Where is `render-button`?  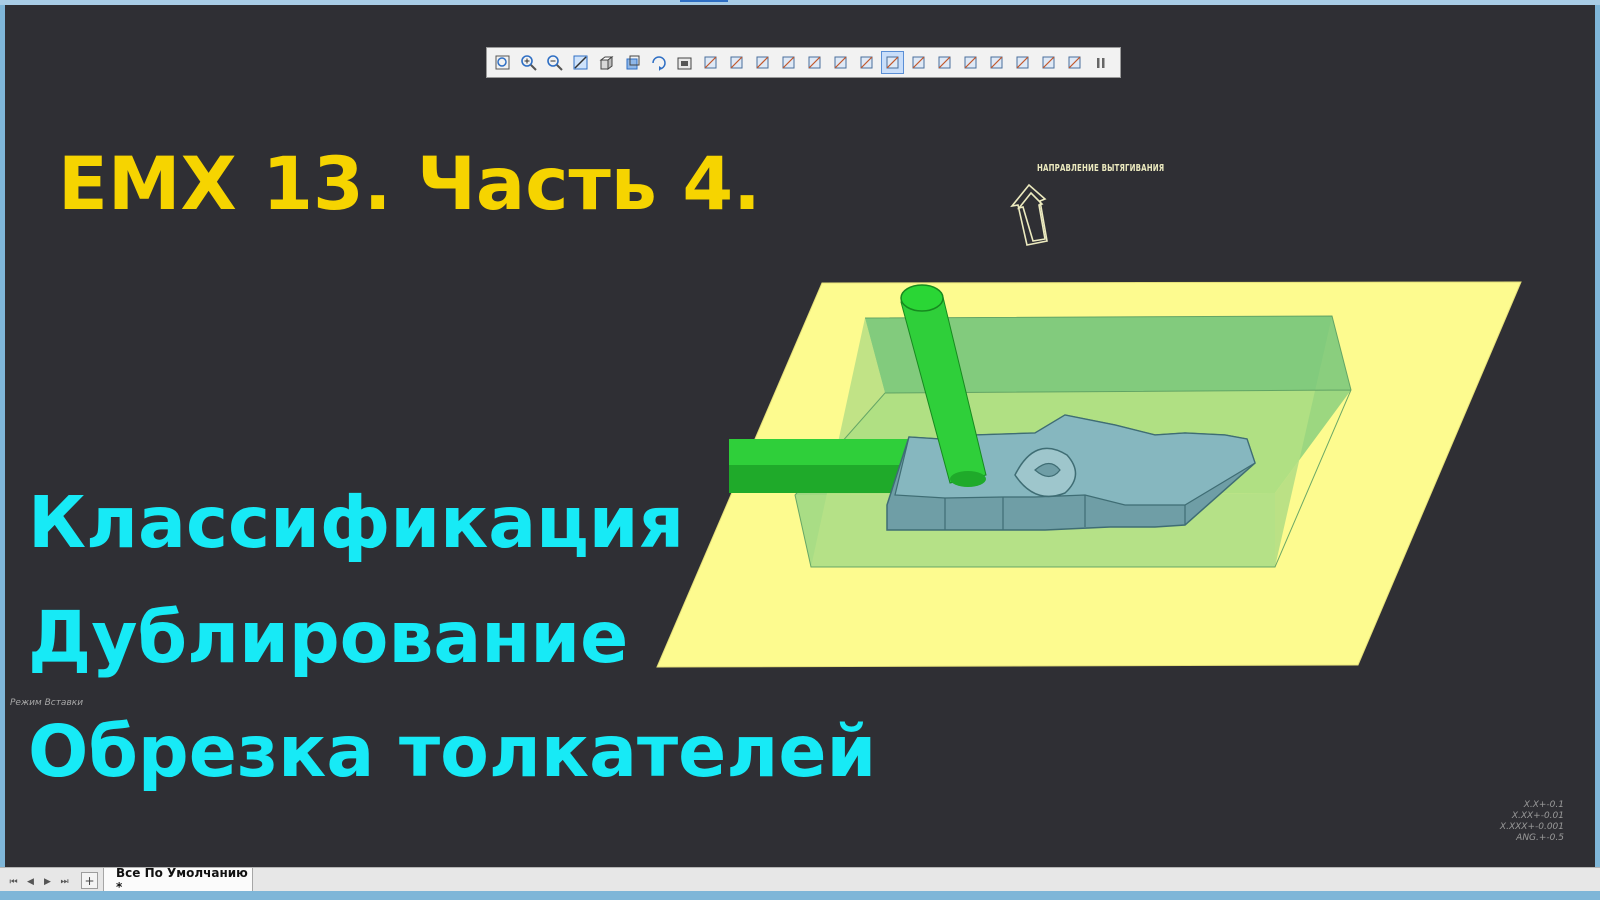
render-button is located at coordinates (996, 62).